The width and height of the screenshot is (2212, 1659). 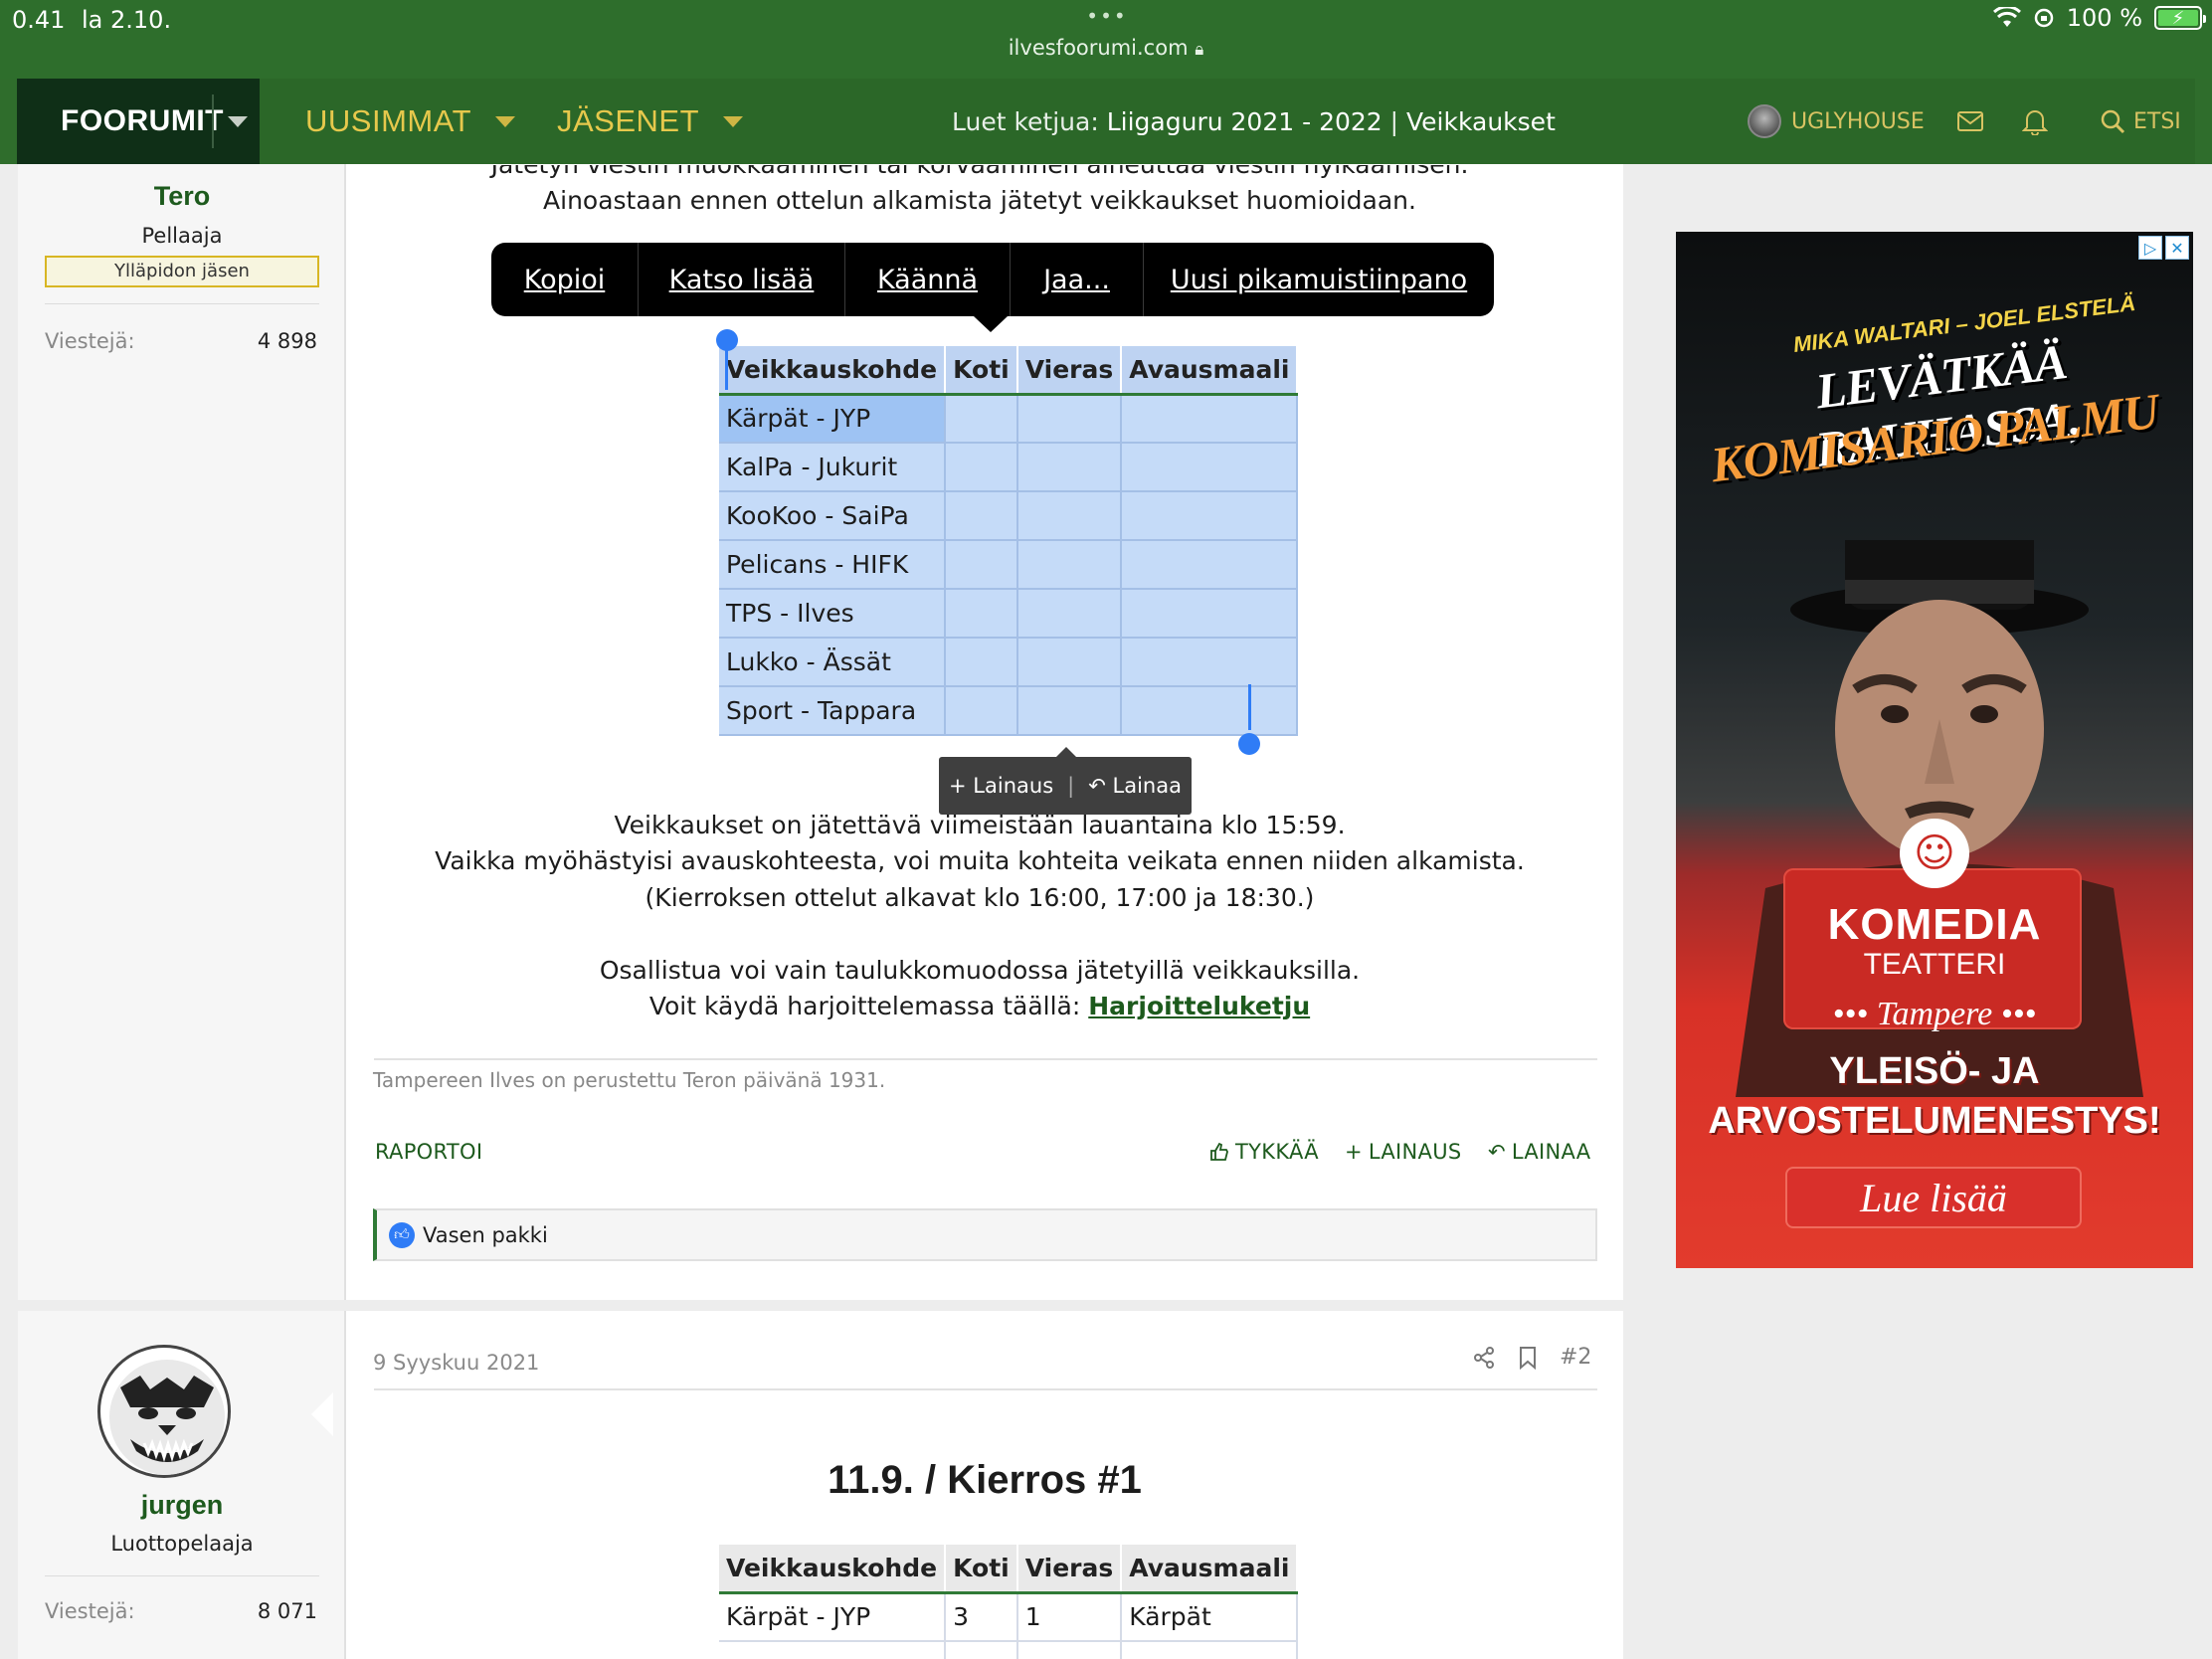 What do you see at coordinates (1249, 744) in the screenshot?
I see `selection-end-handle` at bounding box center [1249, 744].